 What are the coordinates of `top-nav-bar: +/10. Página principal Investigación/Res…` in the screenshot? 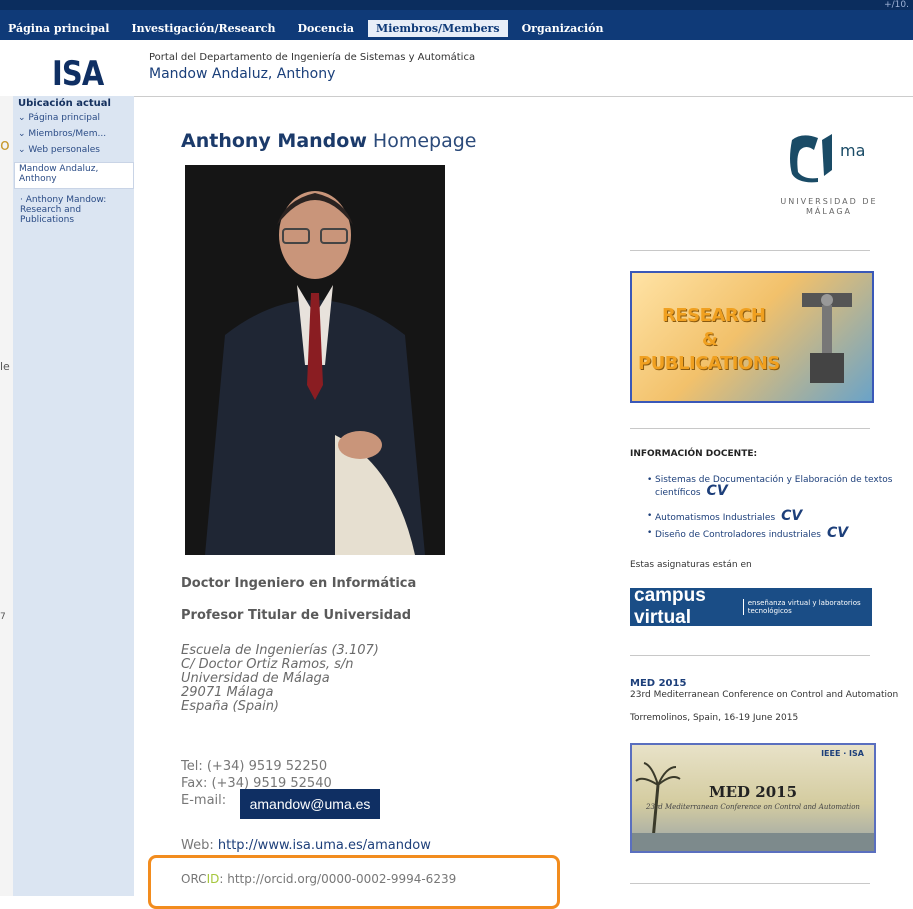 It's located at (456, 20).